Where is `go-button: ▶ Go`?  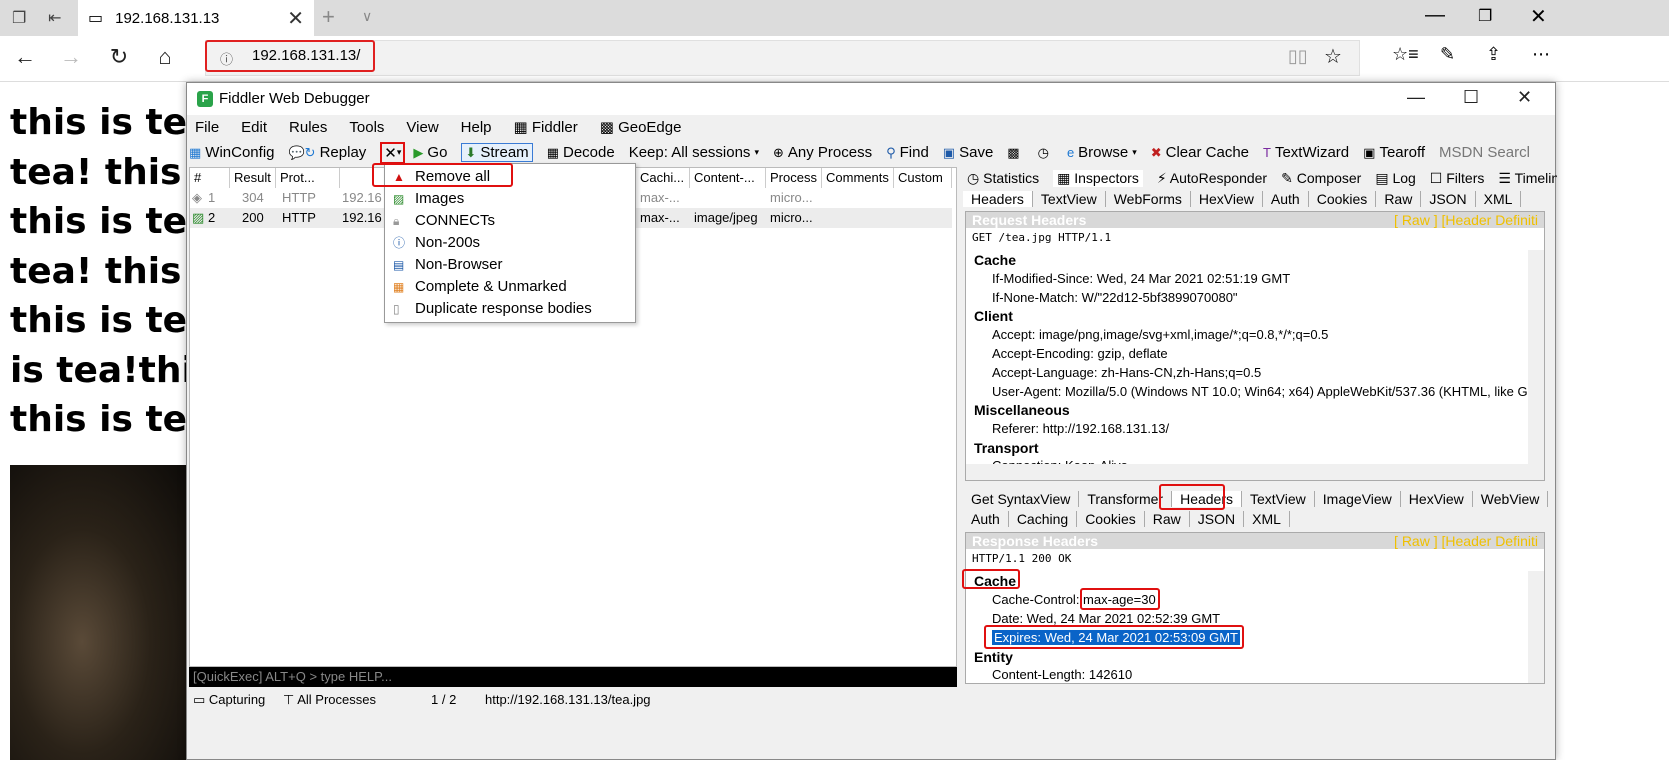
go-button: ▶ Go is located at coordinates (430, 152).